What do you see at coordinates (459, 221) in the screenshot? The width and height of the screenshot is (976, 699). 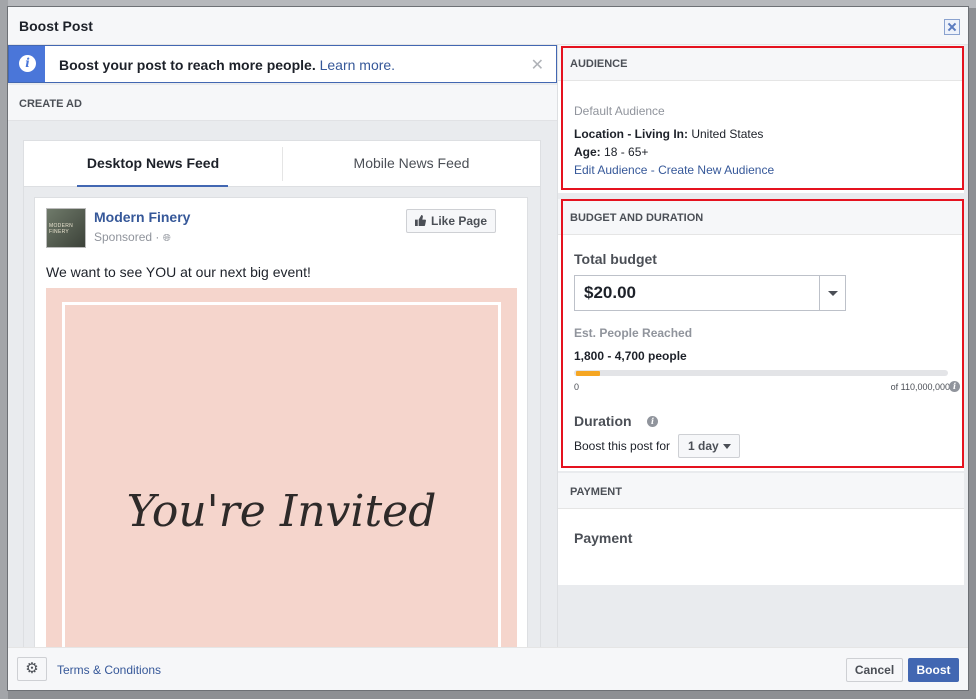 I see `like-page-label: Like Page` at bounding box center [459, 221].